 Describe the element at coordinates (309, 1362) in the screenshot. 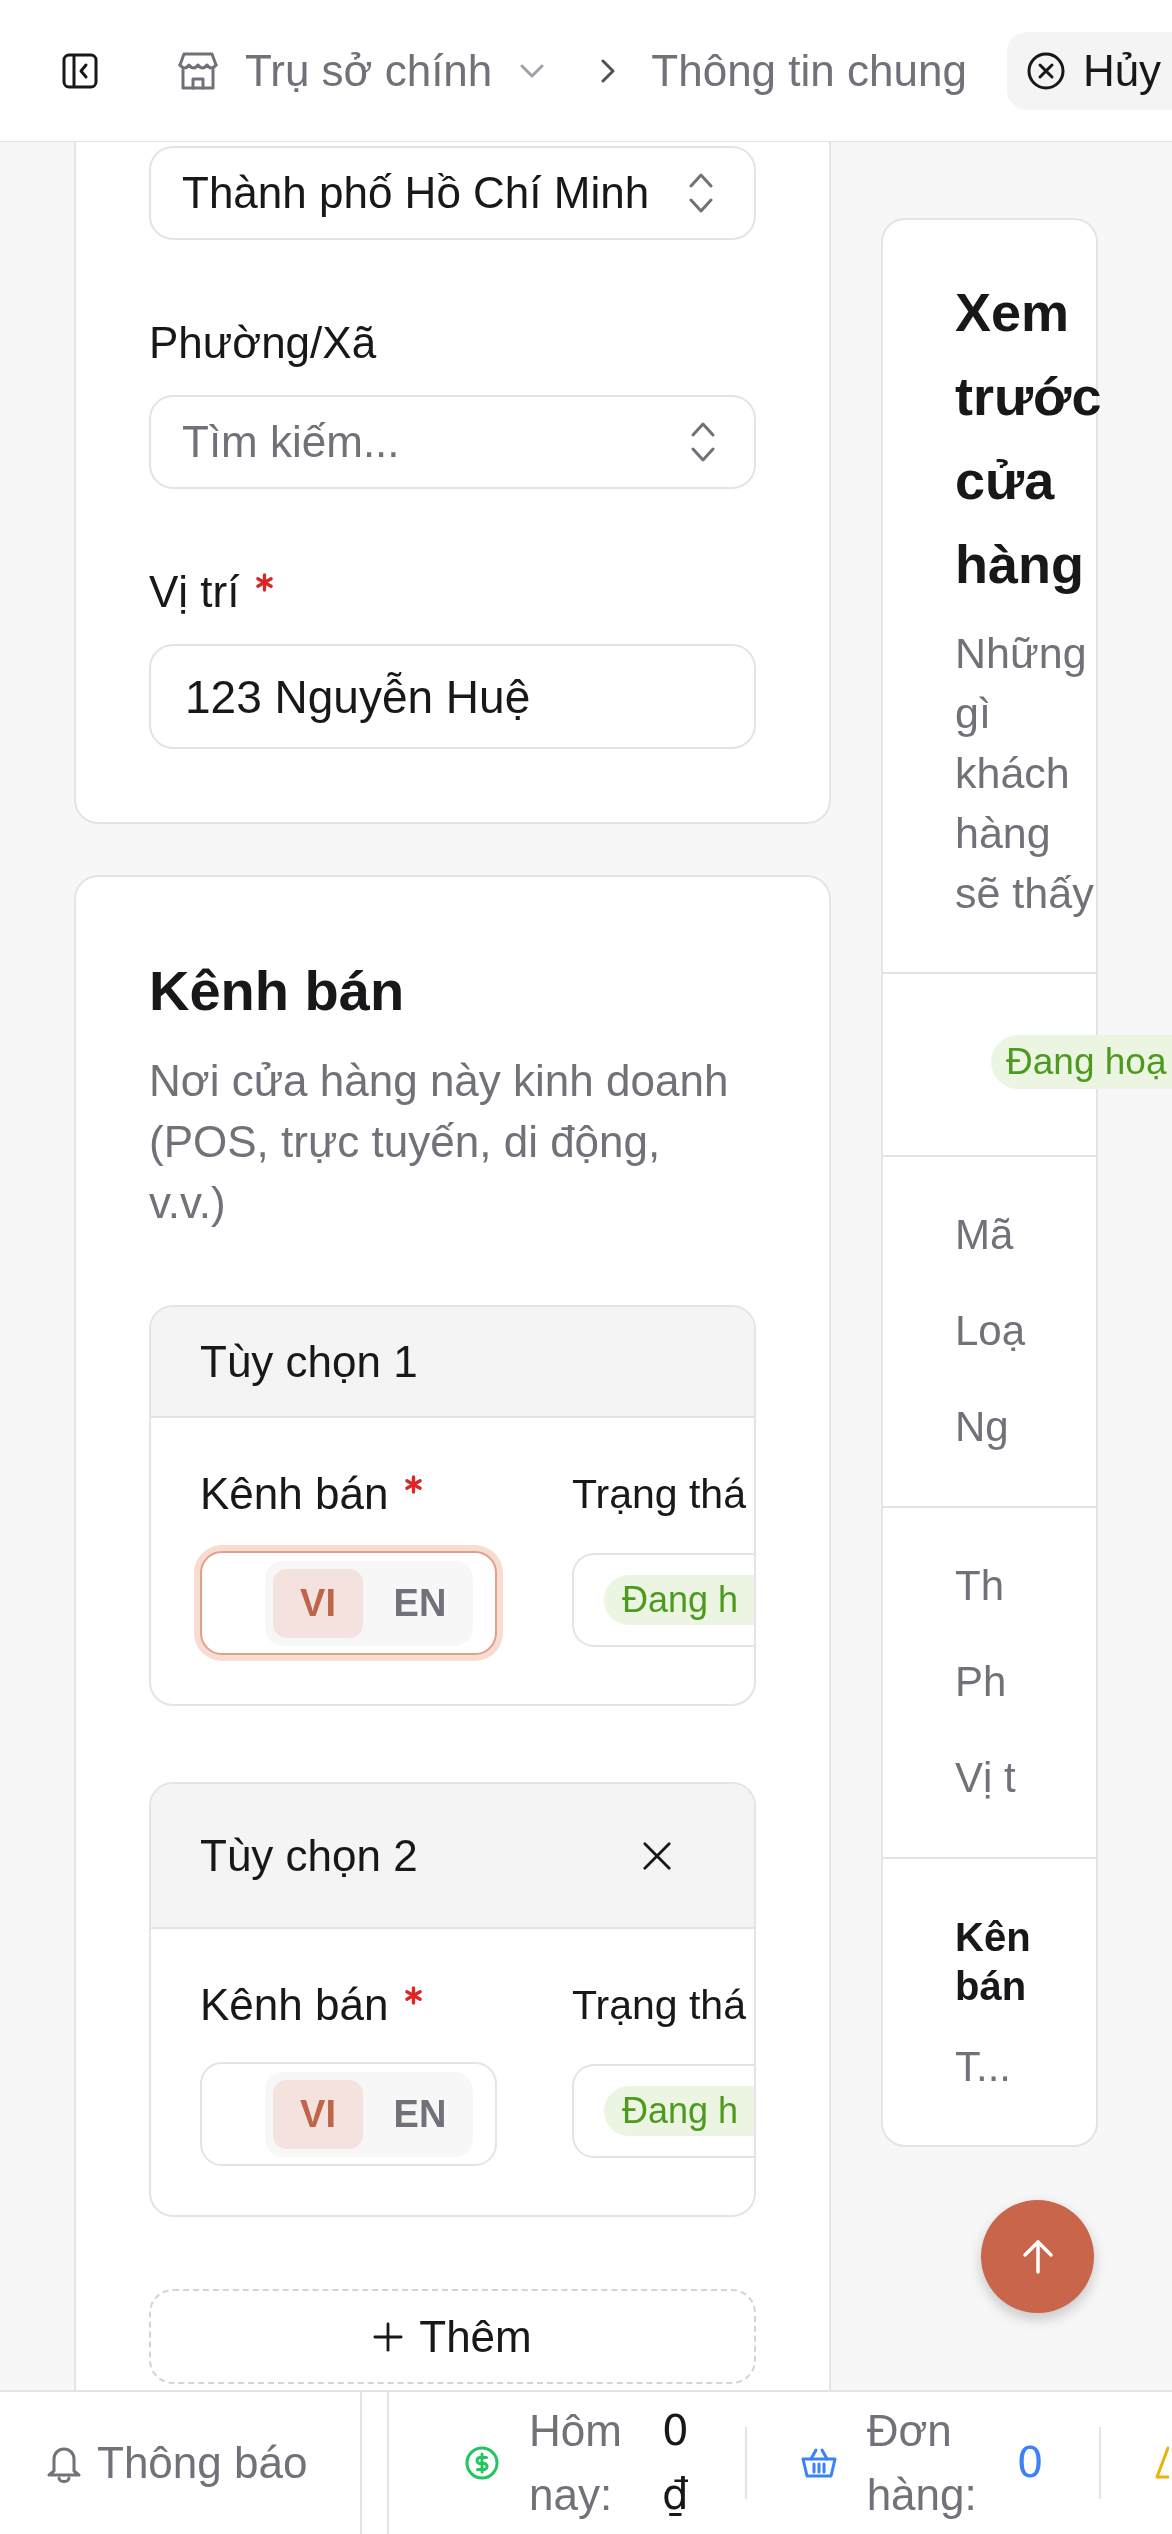

I see `option-title: Tùy chọn 1` at that location.